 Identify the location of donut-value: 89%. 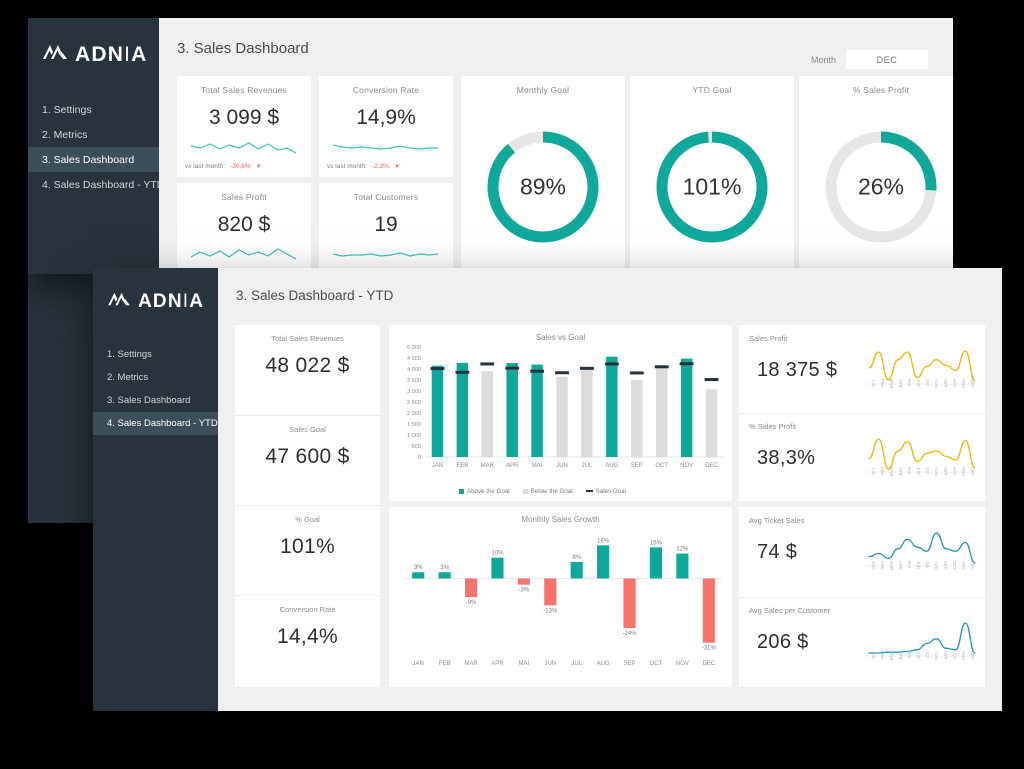
(543, 186).